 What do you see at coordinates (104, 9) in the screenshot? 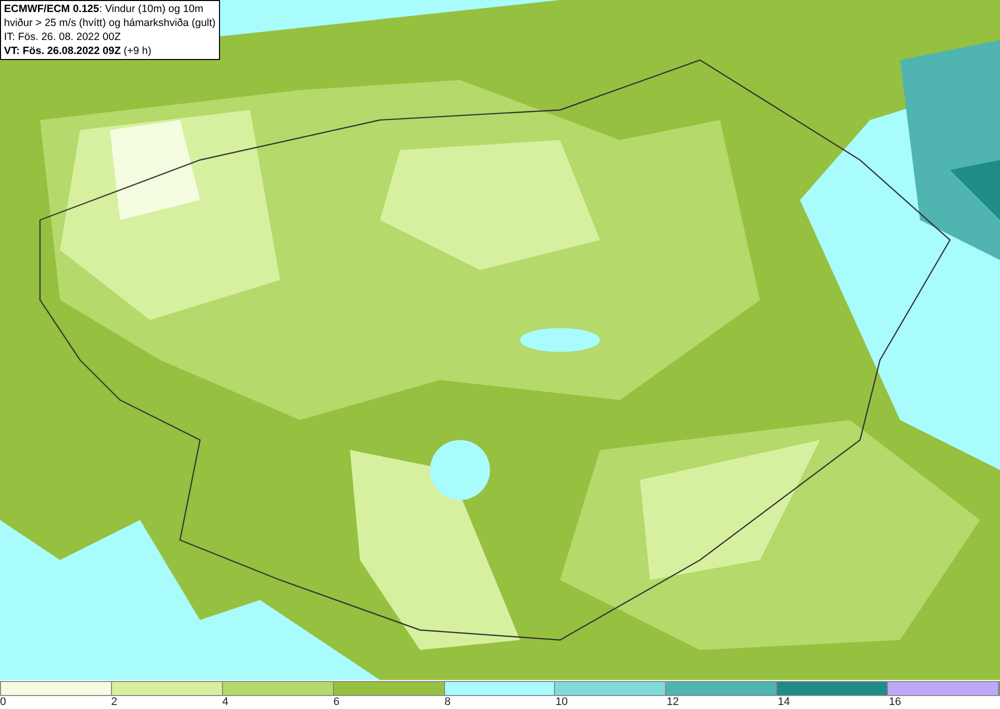
I see `info-text: ECMWF/ECM 0.125: Vindur (10m) og 10m` at bounding box center [104, 9].